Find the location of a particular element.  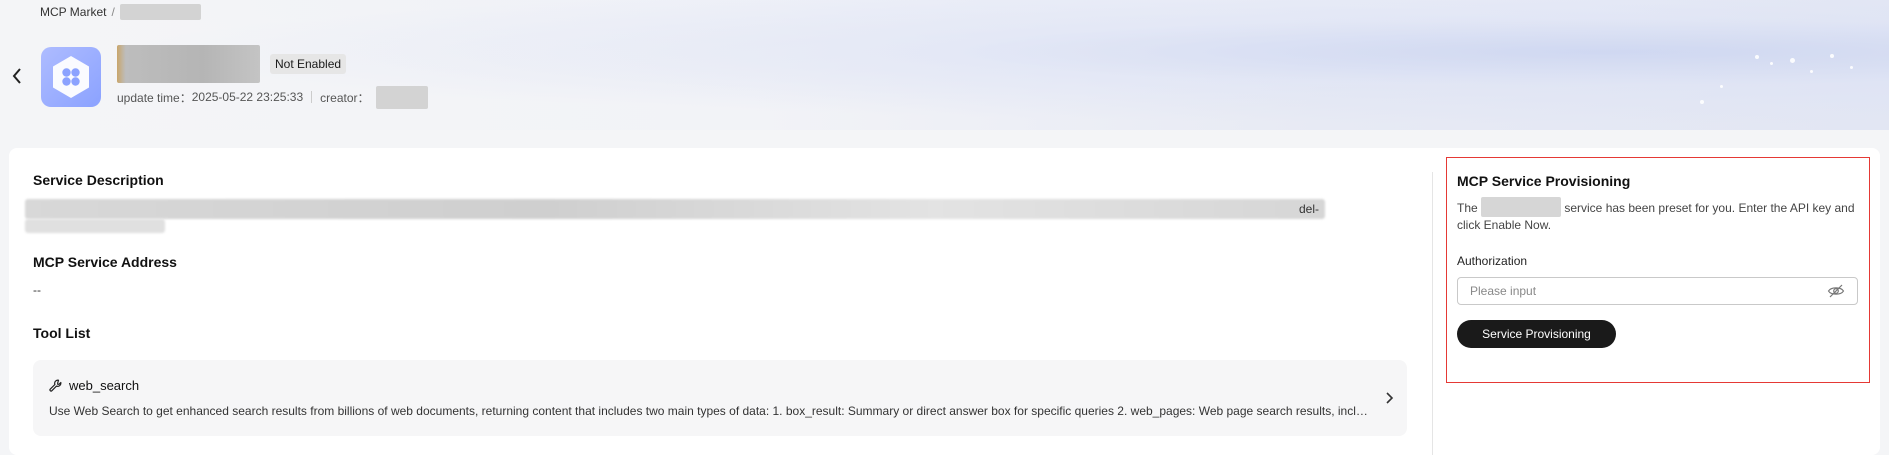

breadcrumb-current-redacted is located at coordinates (160, 12).